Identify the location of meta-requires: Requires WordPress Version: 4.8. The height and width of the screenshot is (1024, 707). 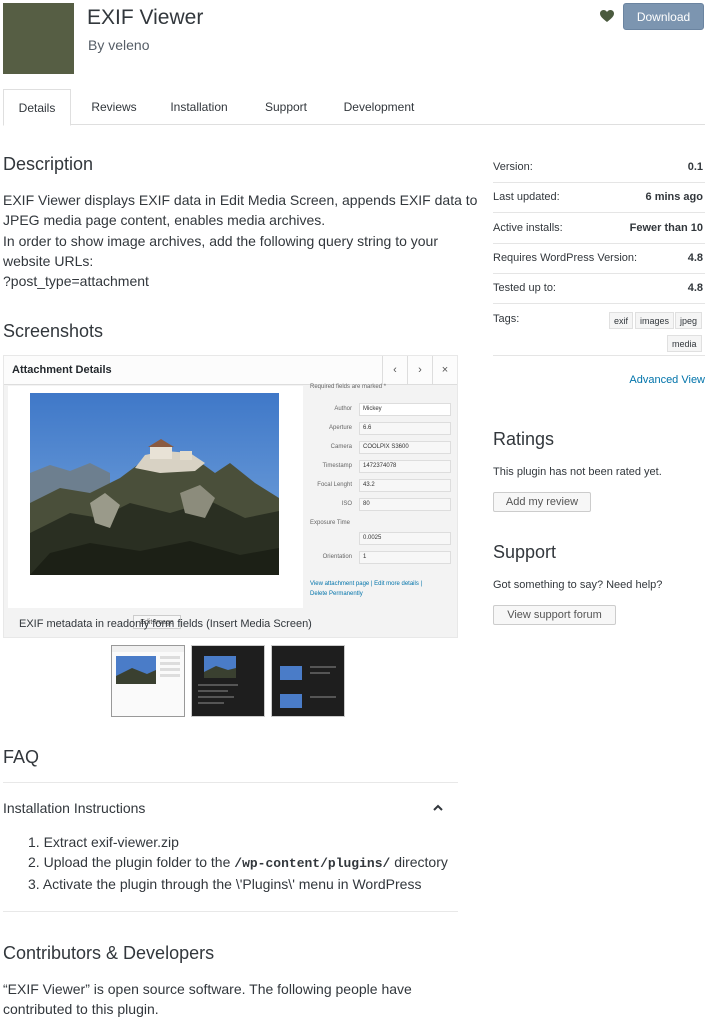
(599, 258).